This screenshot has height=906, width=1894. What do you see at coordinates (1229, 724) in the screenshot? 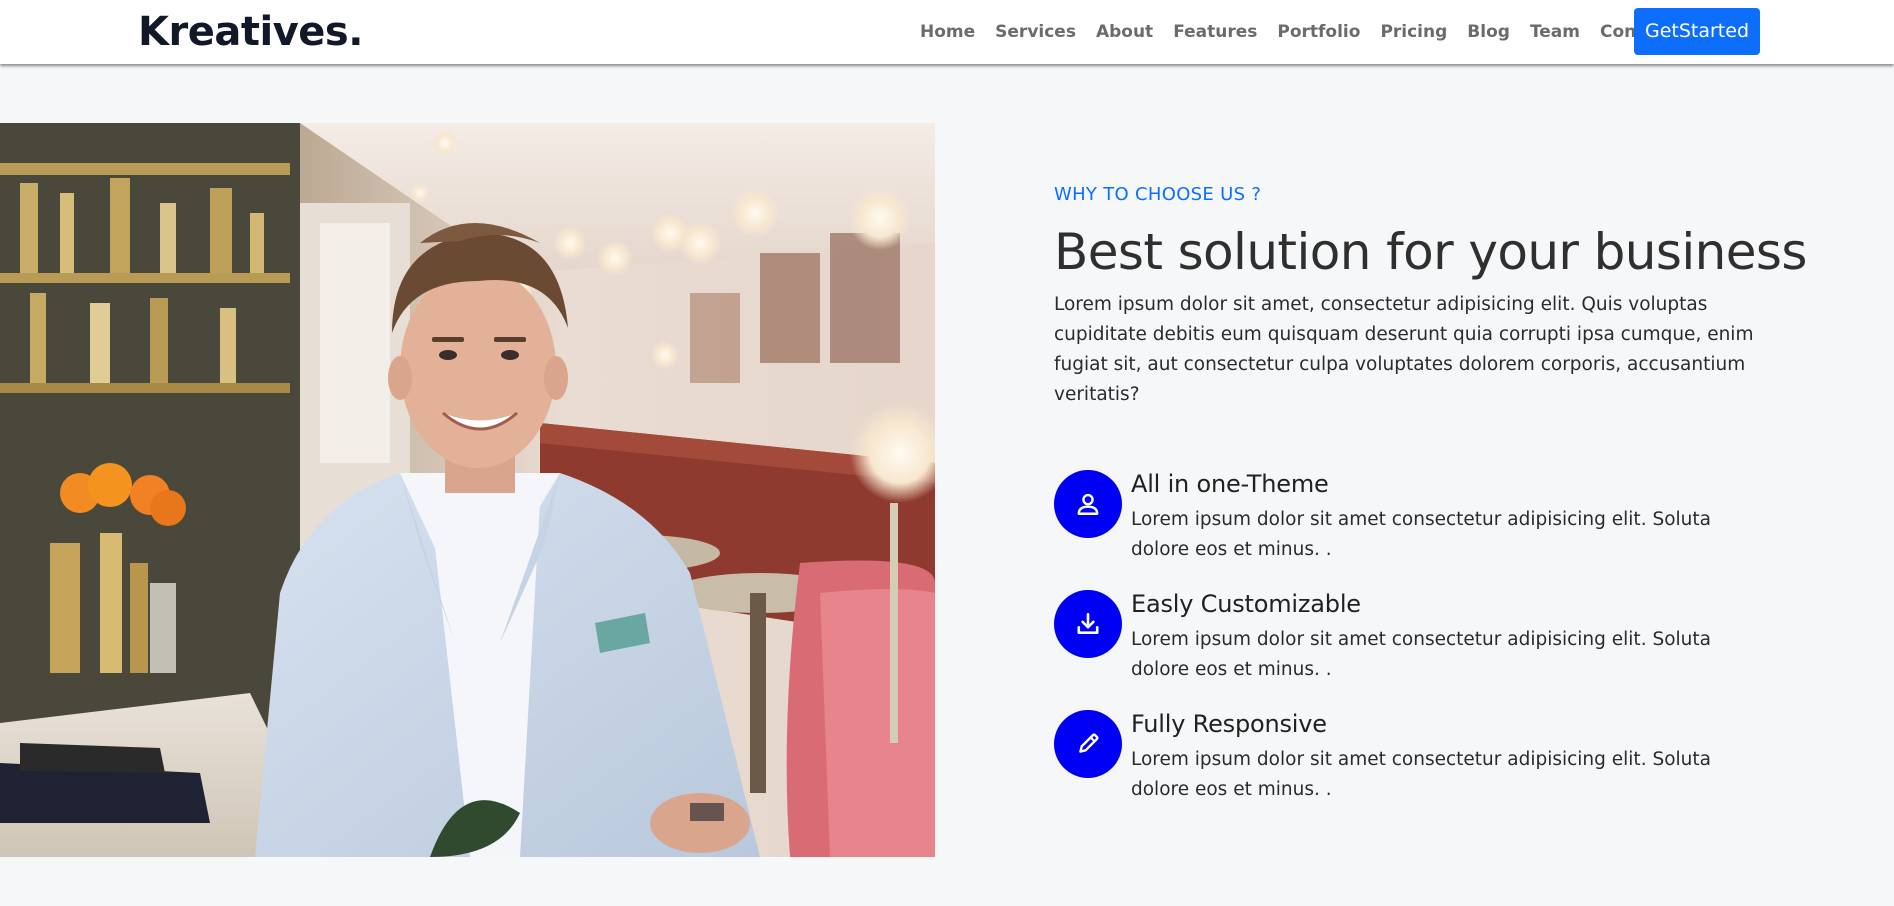
I see `feature-title: Fully Responsive` at bounding box center [1229, 724].